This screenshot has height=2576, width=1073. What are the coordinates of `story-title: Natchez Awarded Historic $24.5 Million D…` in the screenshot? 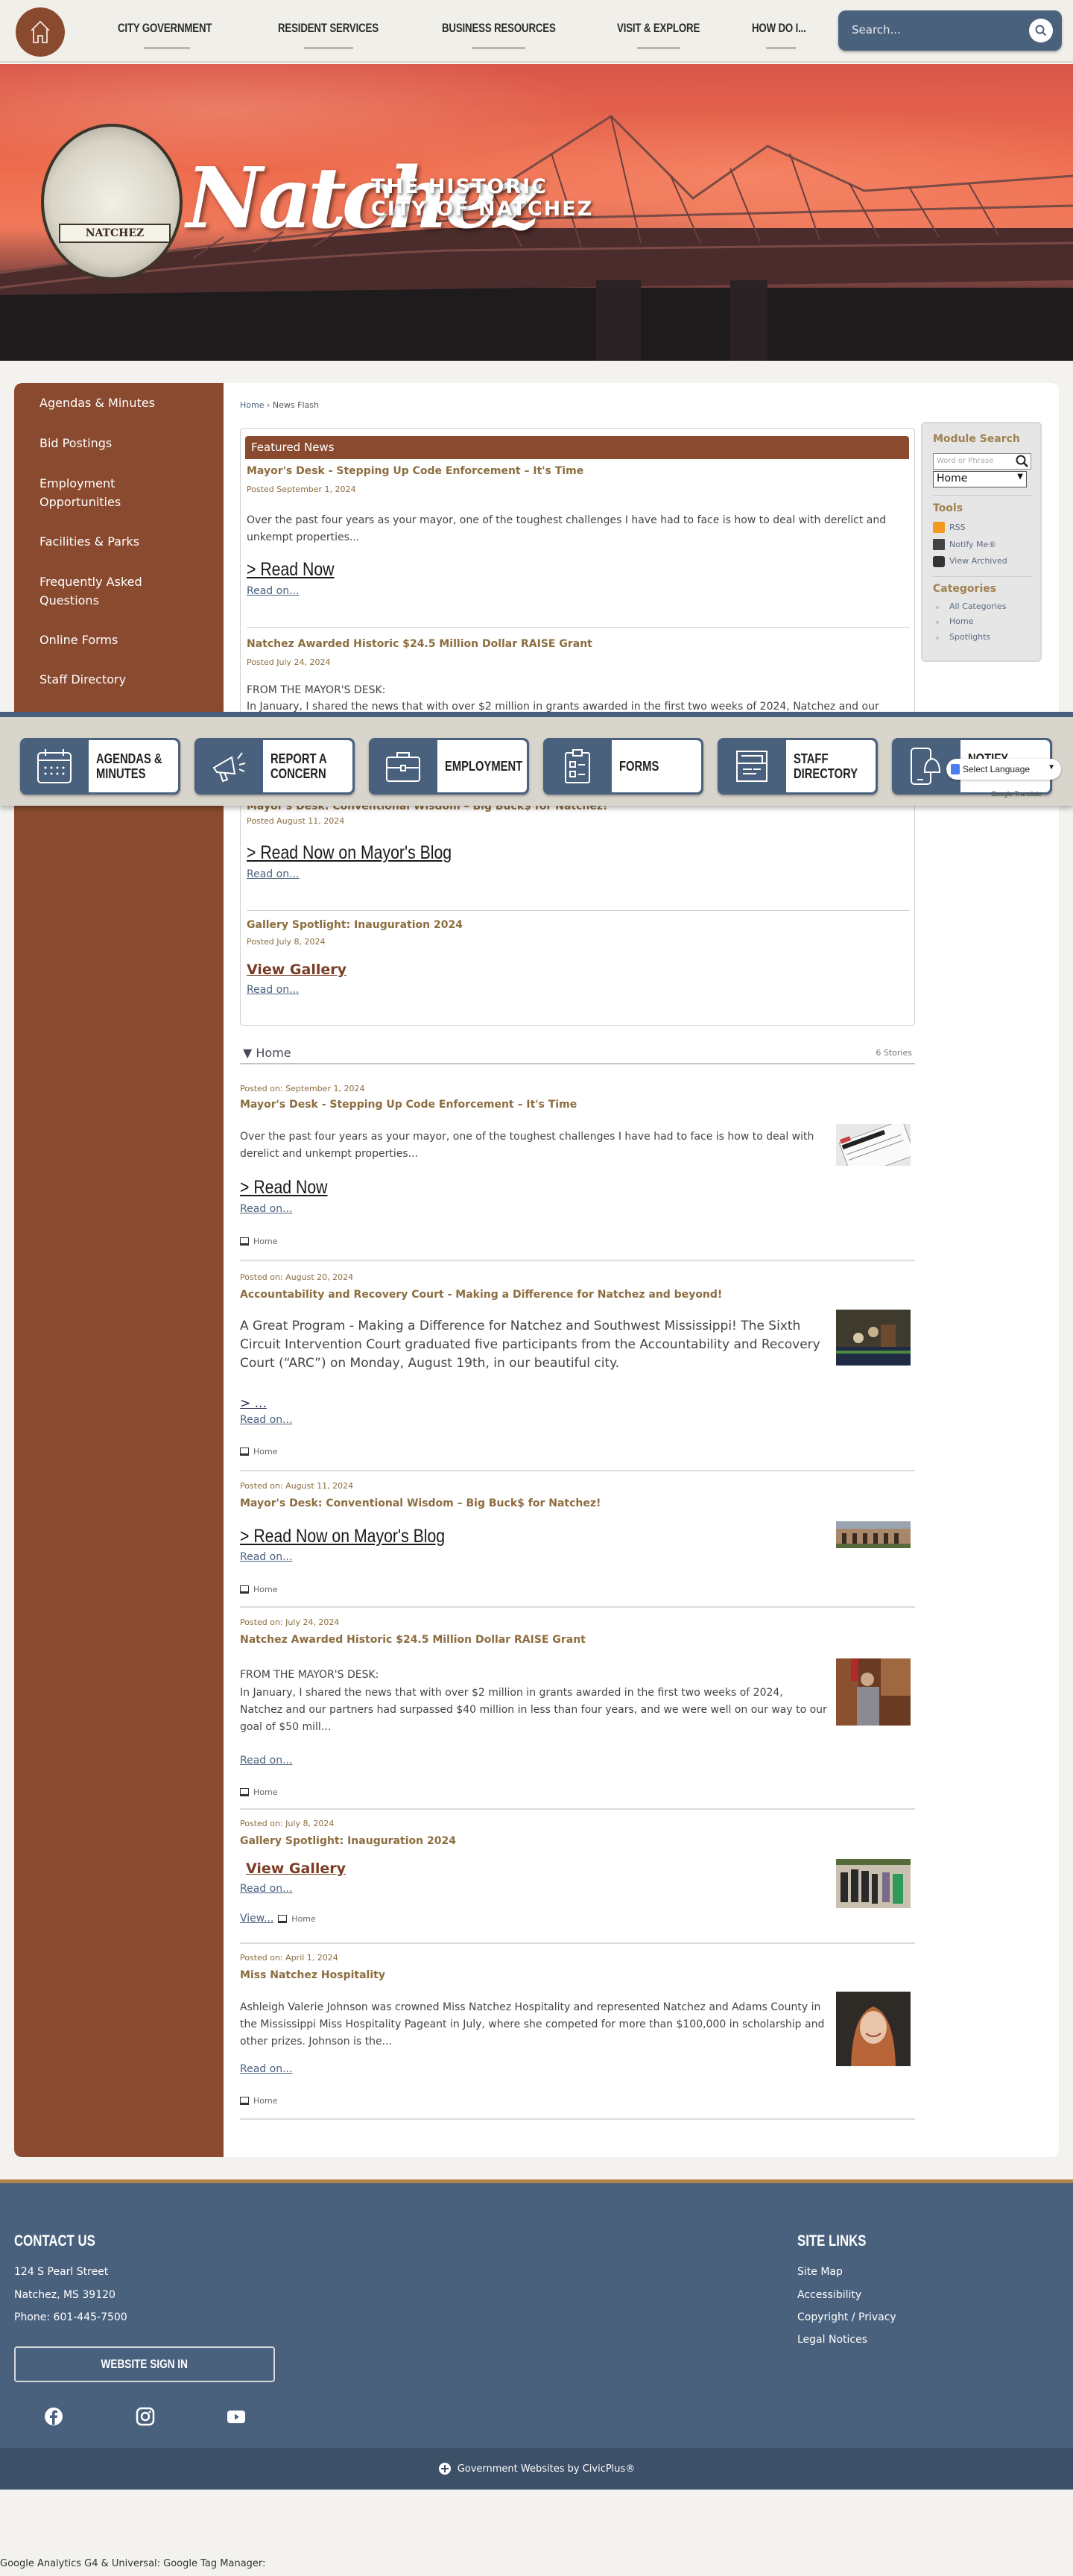 It's located at (413, 1640).